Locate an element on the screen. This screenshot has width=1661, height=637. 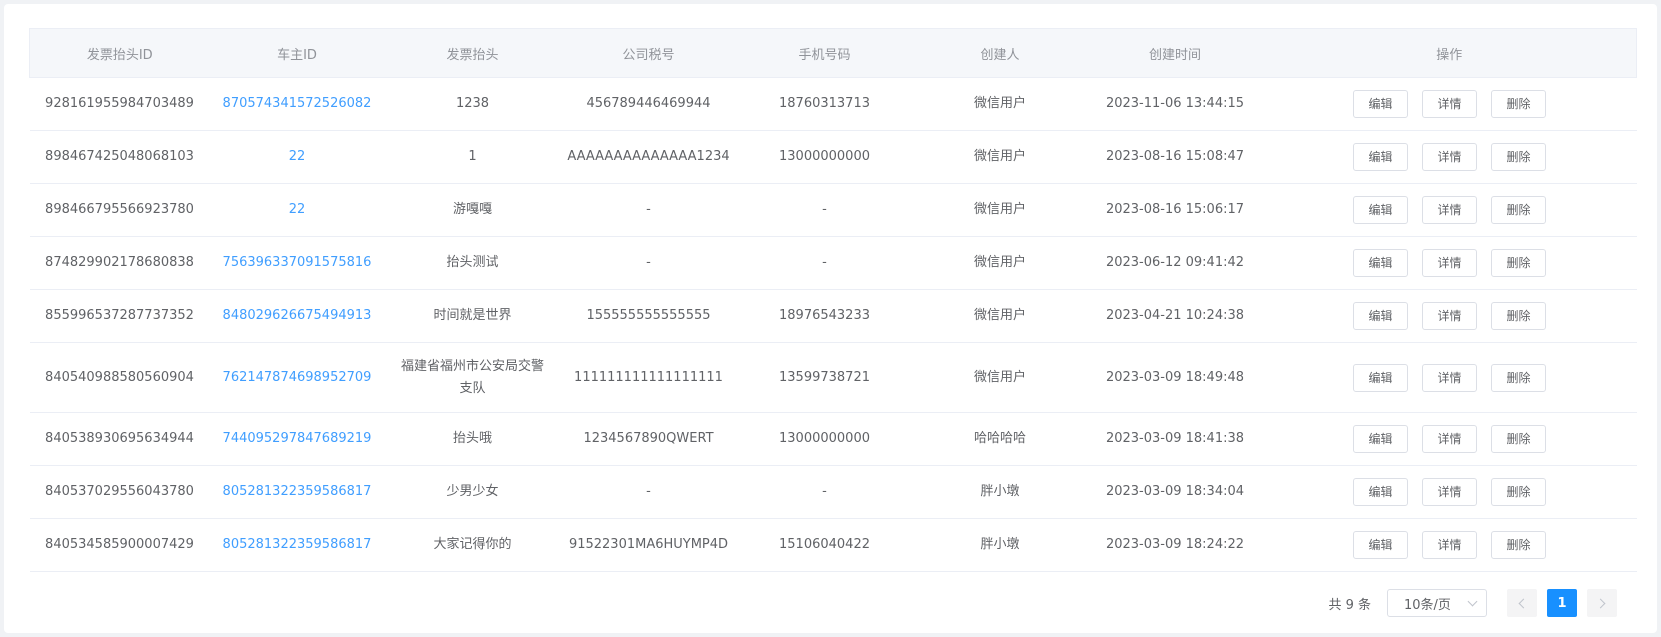
created-time-cell: 2023-08-16 15:08:47 is located at coordinates (1175, 157).